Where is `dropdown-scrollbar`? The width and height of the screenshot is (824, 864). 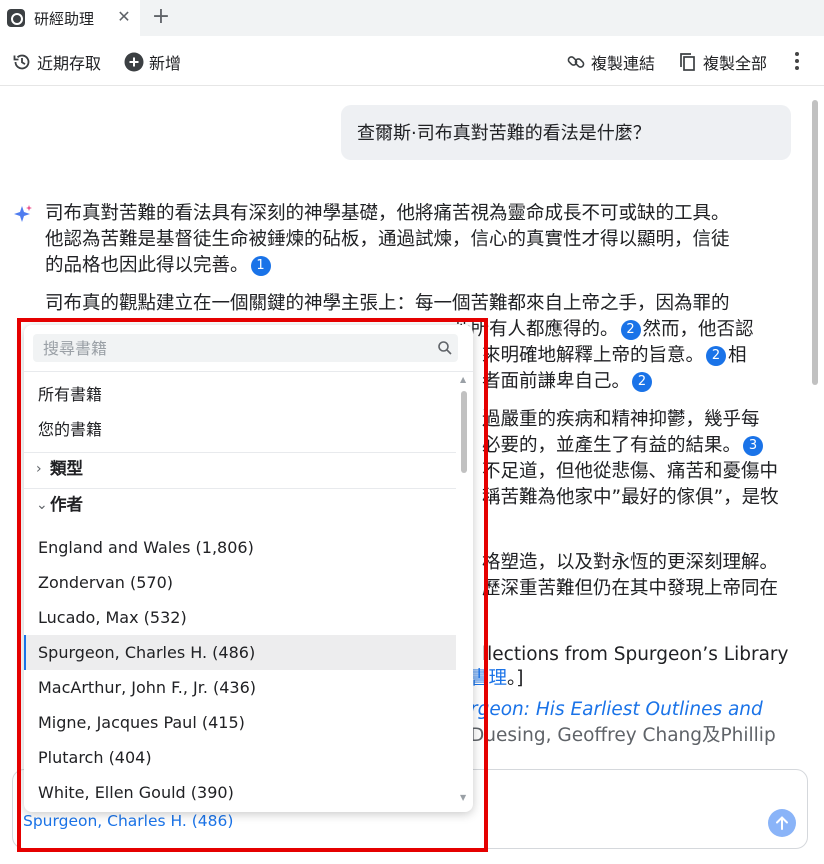
dropdown-scrollbar is located at coordinates (464, 432).